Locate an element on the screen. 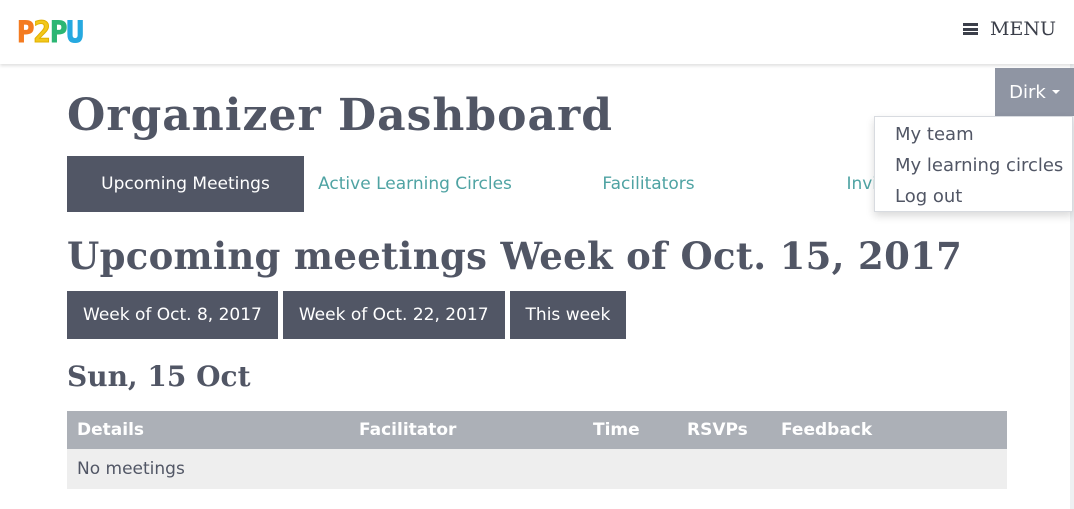 The height and width of the screenshot is (509, 1074). column-header-facilitator: Facilitator is located at coordinates (408, 430).